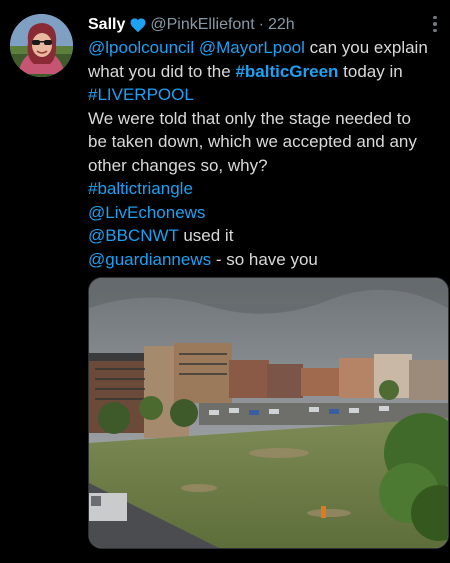  I want to click on tweet-text-segment: can you explain, so click(366, 47).